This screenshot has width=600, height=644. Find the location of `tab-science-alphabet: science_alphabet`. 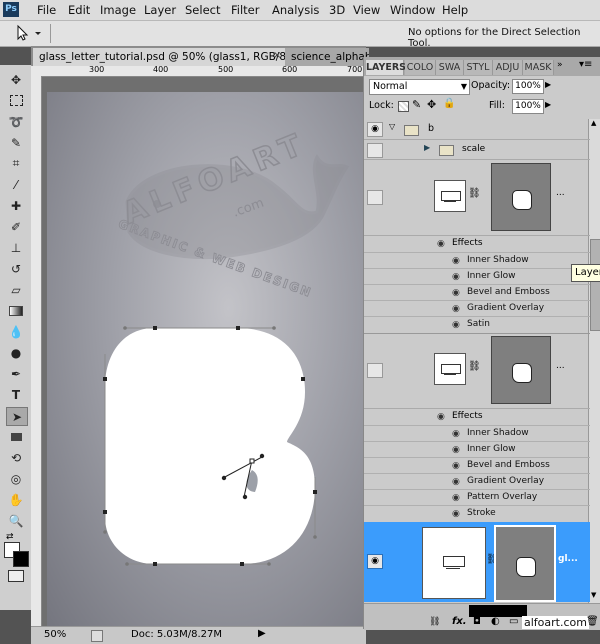

tab-science-alphabet: science_alphabet is located at coordinates (327, 57).